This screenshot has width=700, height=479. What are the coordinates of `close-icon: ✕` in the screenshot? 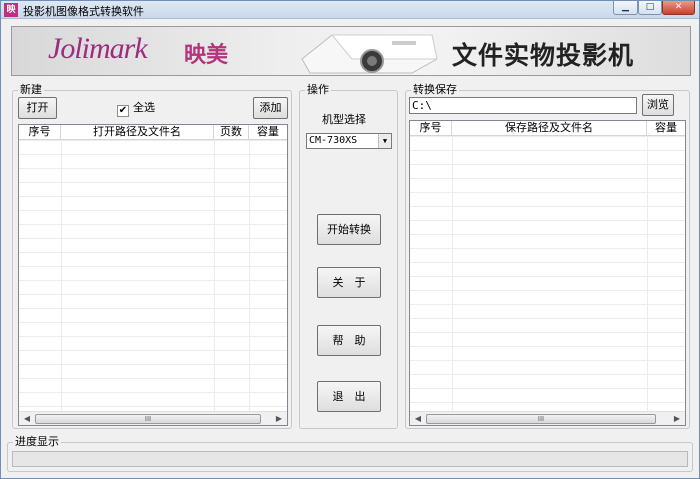 It's located at (678, 7).